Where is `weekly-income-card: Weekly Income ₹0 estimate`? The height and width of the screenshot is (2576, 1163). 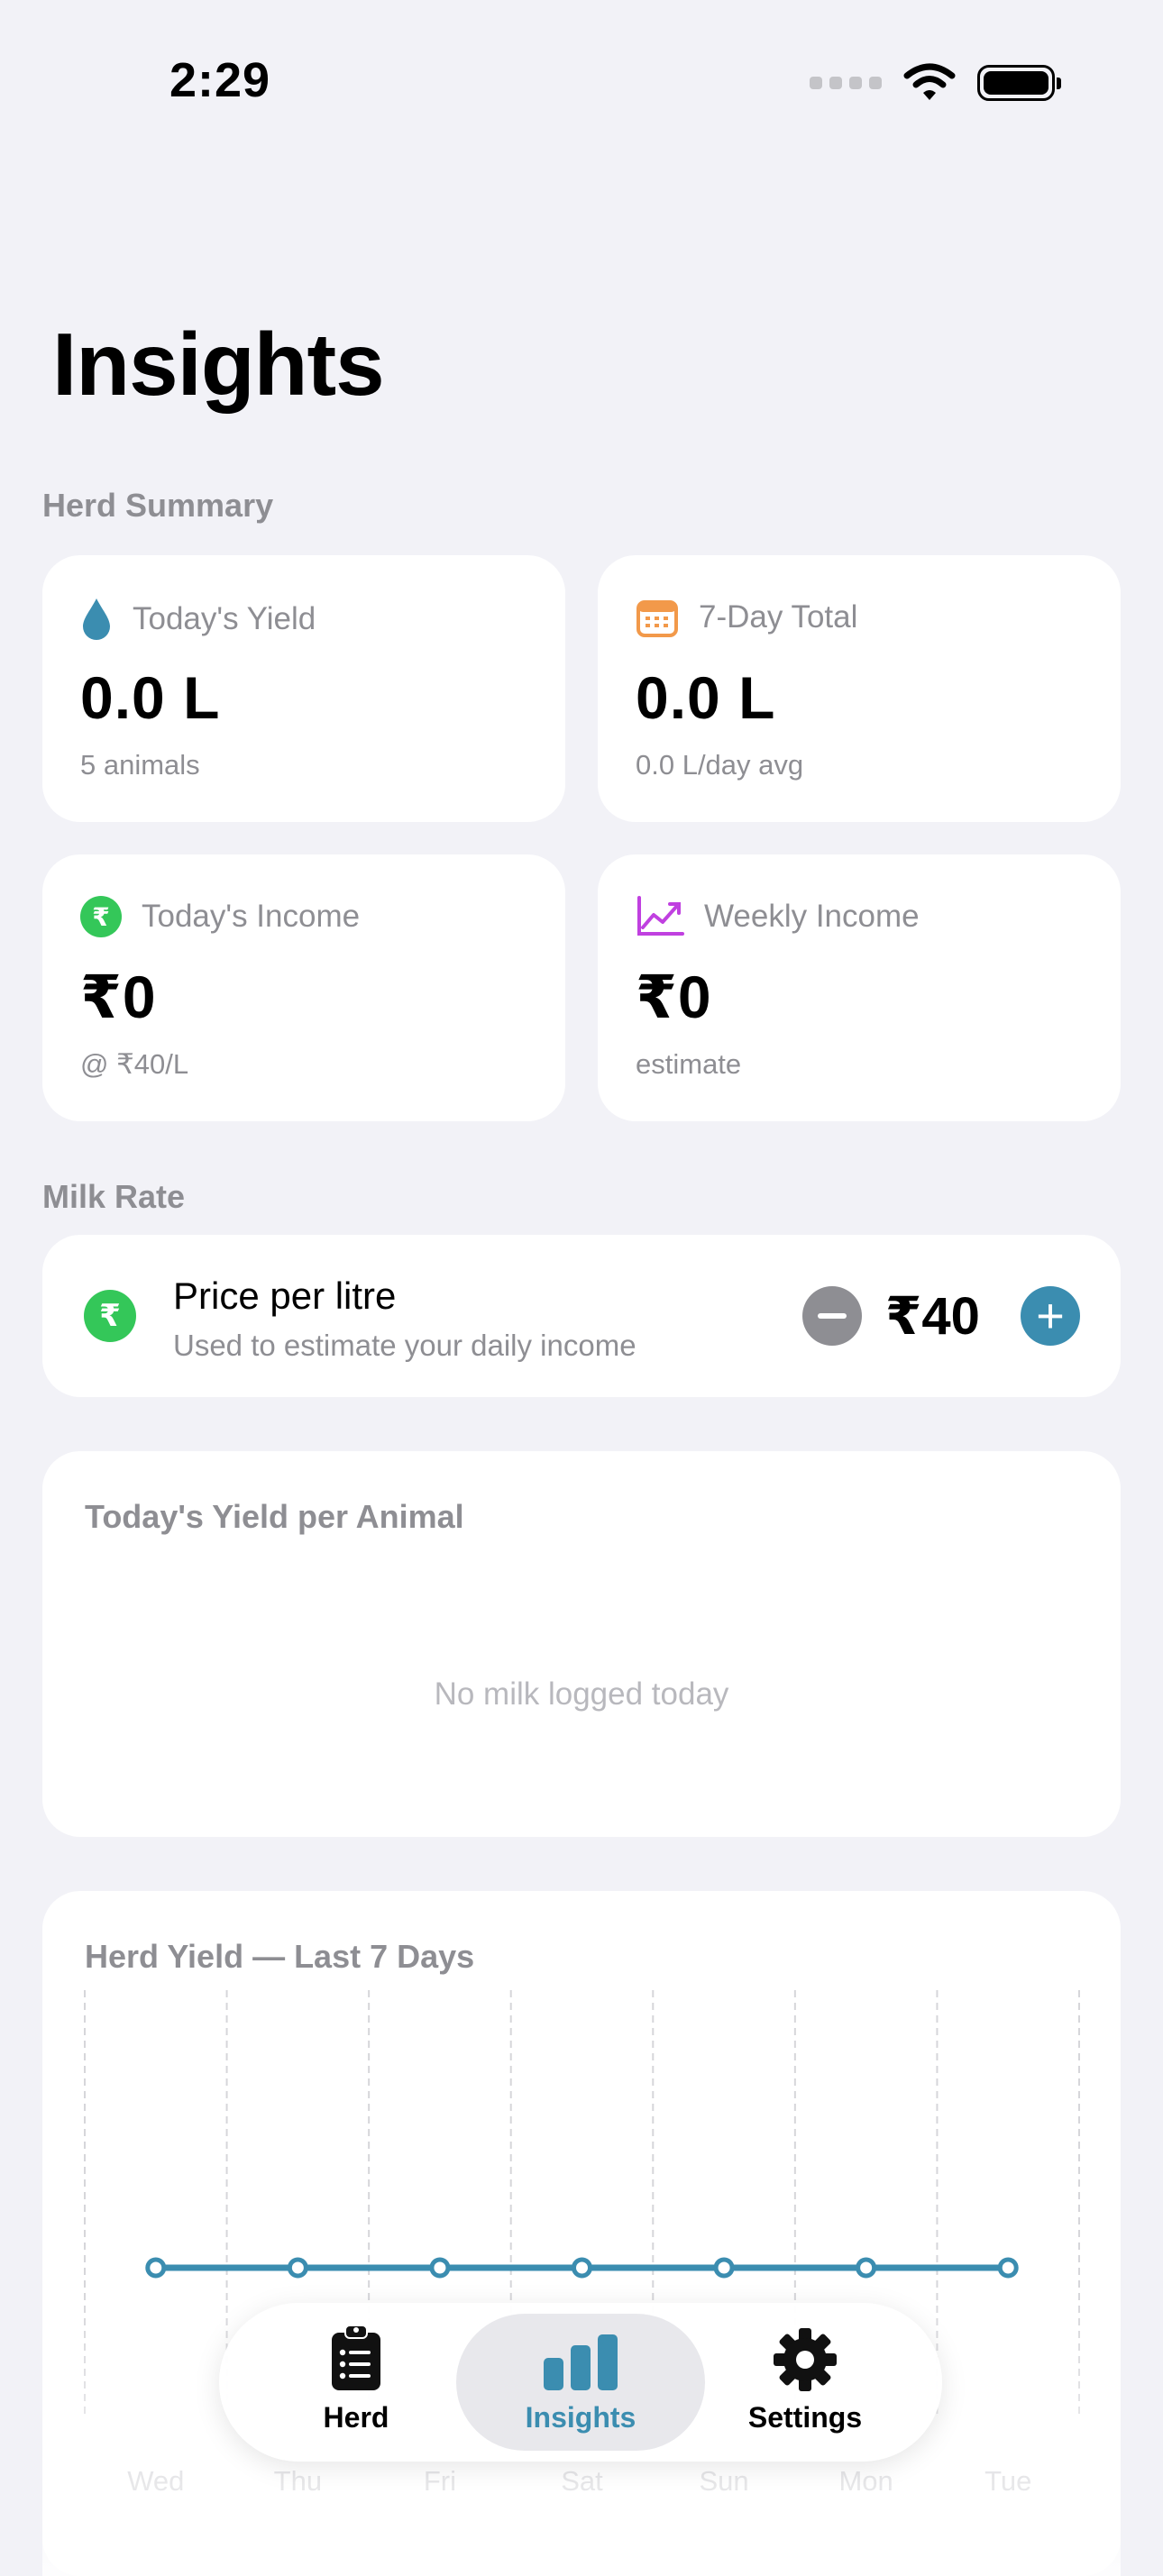
weekly-income-card: Weekly Income ₹0 estimate is located at coordinates (859, 987).